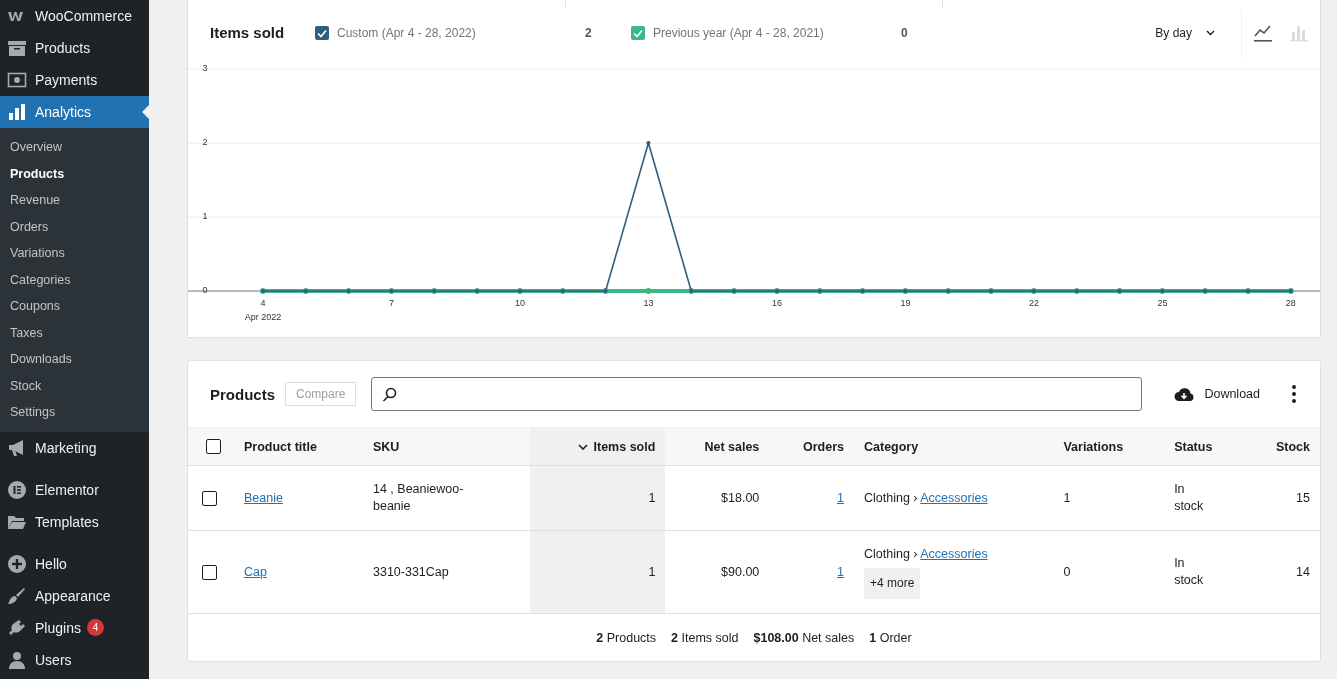 This screenshot has height=679, width=1337. I want to click on legend-label: Custom (Apr 4 - 28, 2022), so click(406, 32).